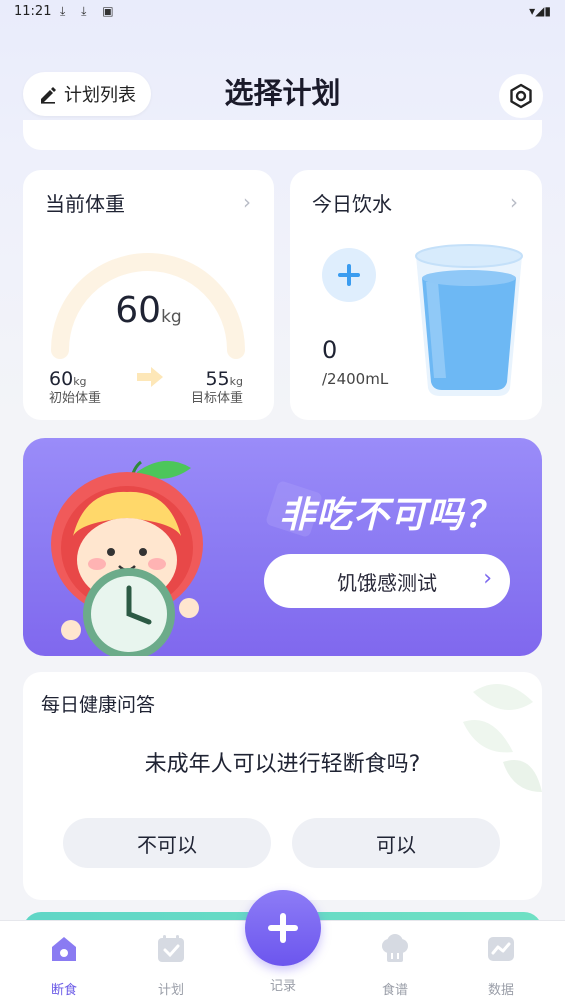 The height and width of the screenshot is (1004, 565). Describe the element at coordinates (170, 990) in the screenshot. I see `tab-label: 计划` at that location.